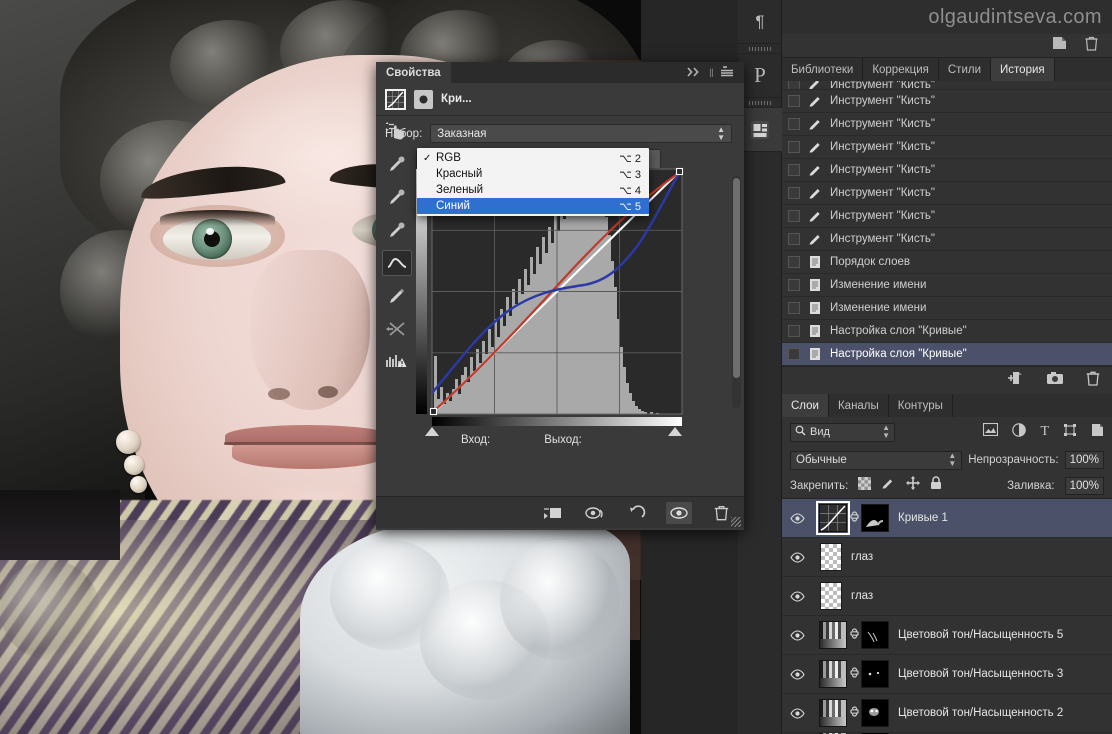 This screenshot has width=1112, height=734. What do you see at coordinates (1044, 432) in the screenshot?
I see `filter-type-layers-icon: T` at bounding box center [1044, 432].